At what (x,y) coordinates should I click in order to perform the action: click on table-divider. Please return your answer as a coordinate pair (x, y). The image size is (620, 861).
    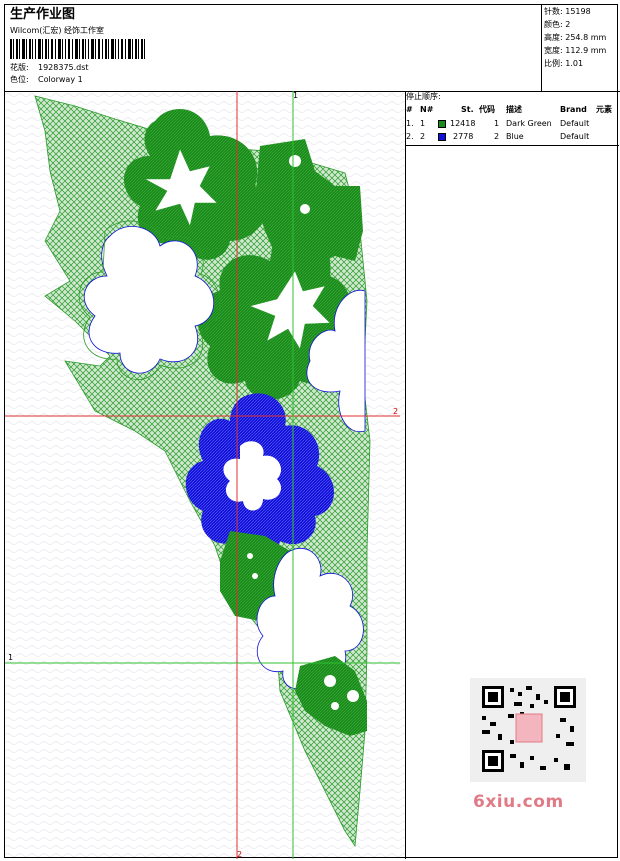
    Looking at the image, I should click on (512, 145).